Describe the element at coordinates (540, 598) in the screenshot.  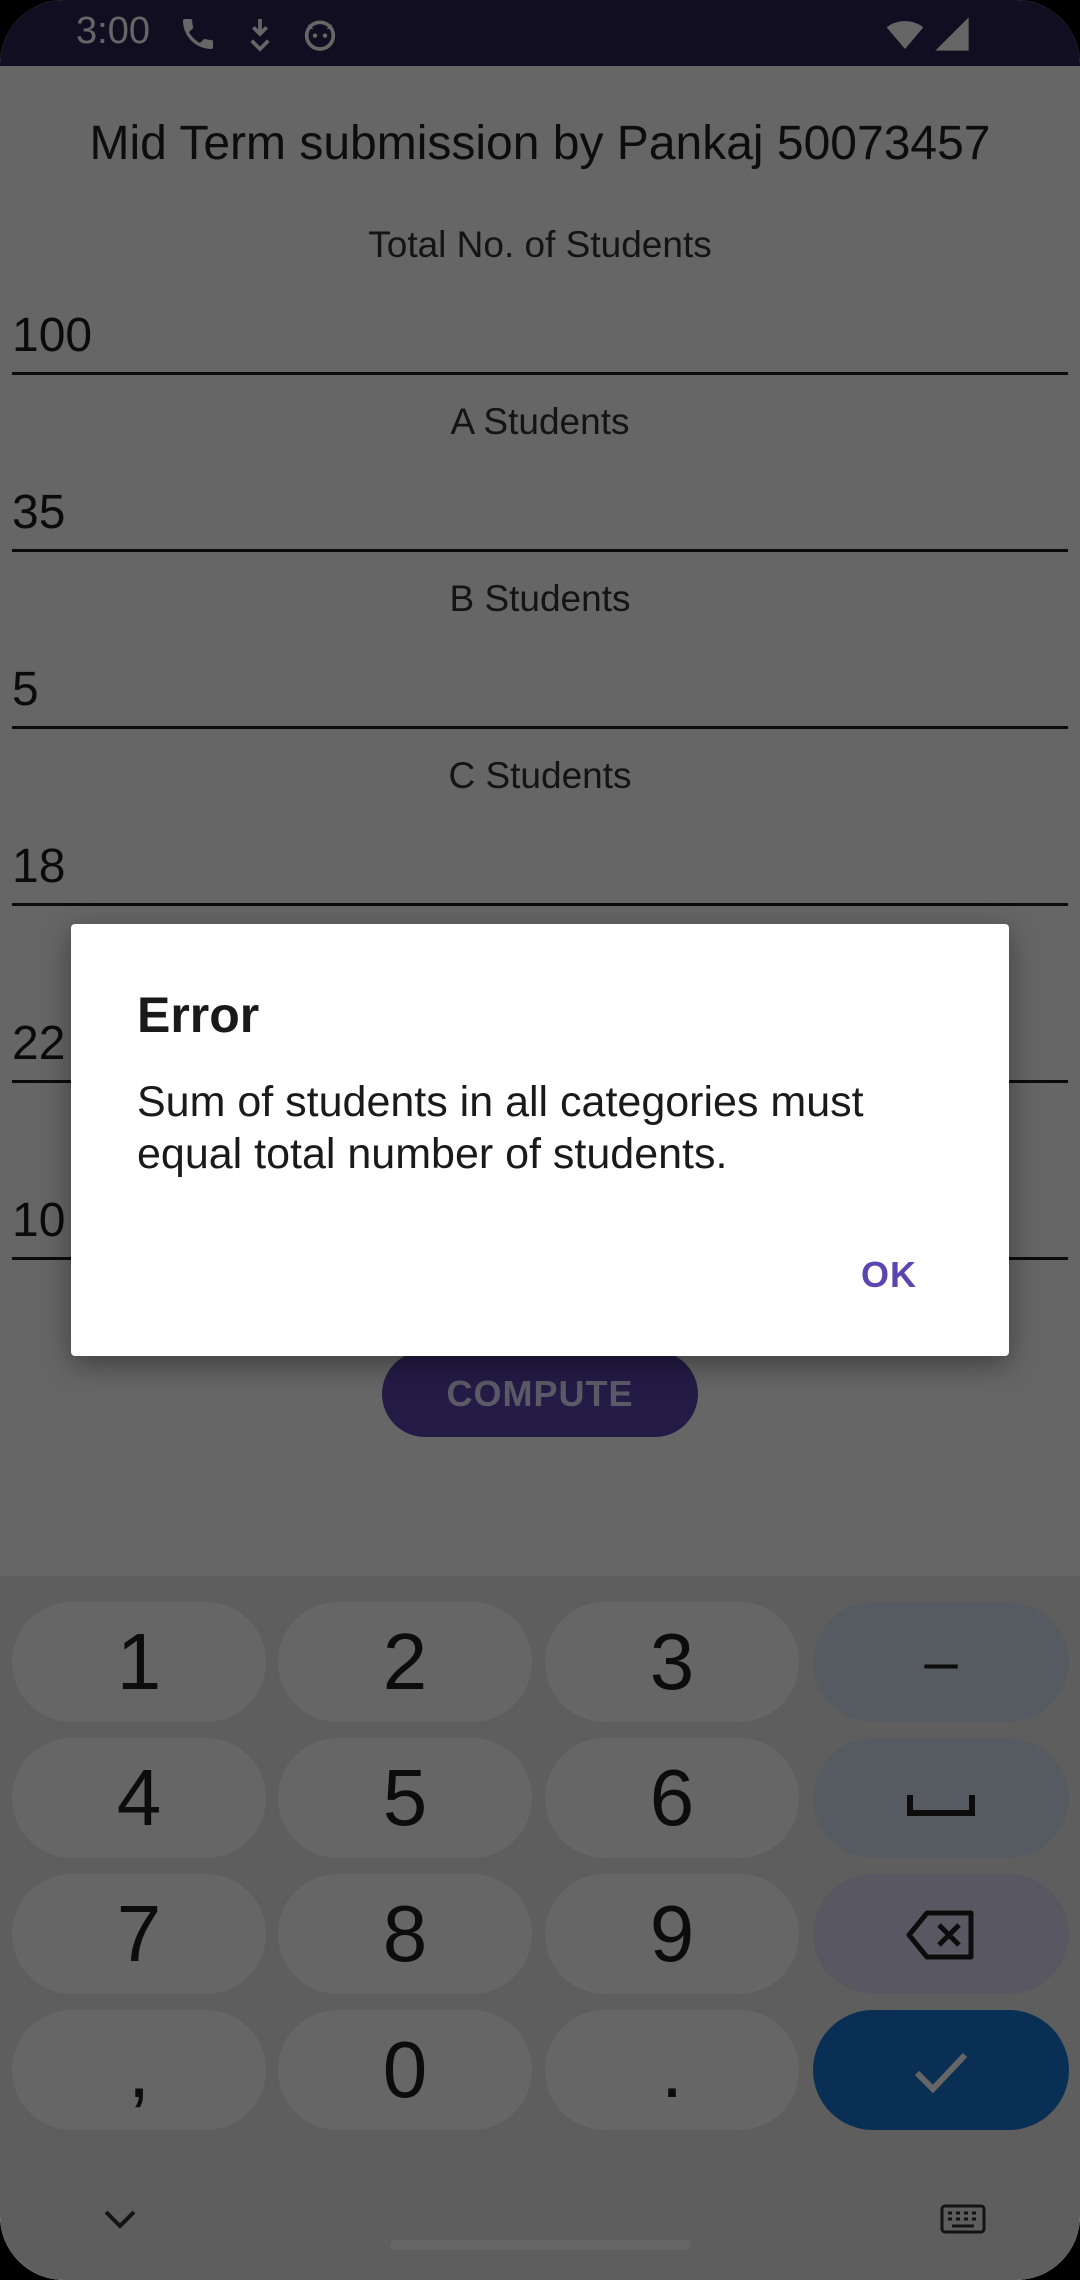
I see `b-students-label: B Students` at that location.